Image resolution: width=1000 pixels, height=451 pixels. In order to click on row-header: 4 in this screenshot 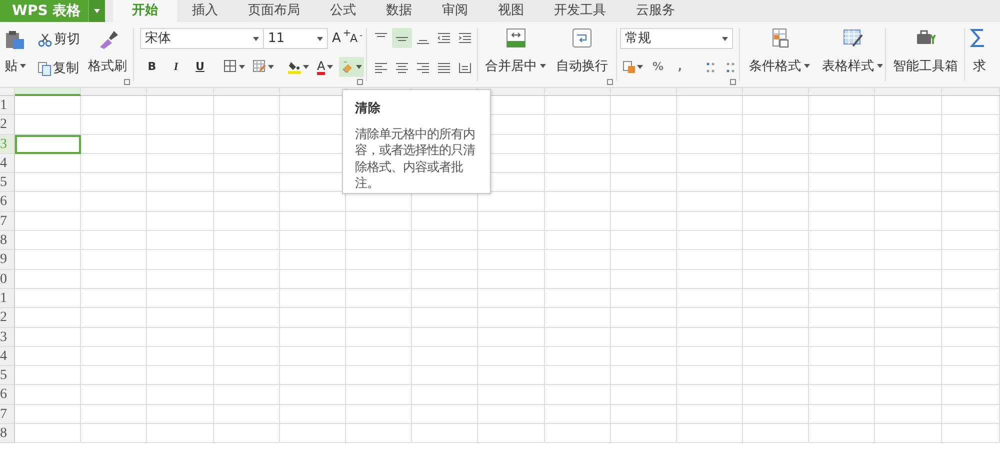, I will do `click(7, 164)`.